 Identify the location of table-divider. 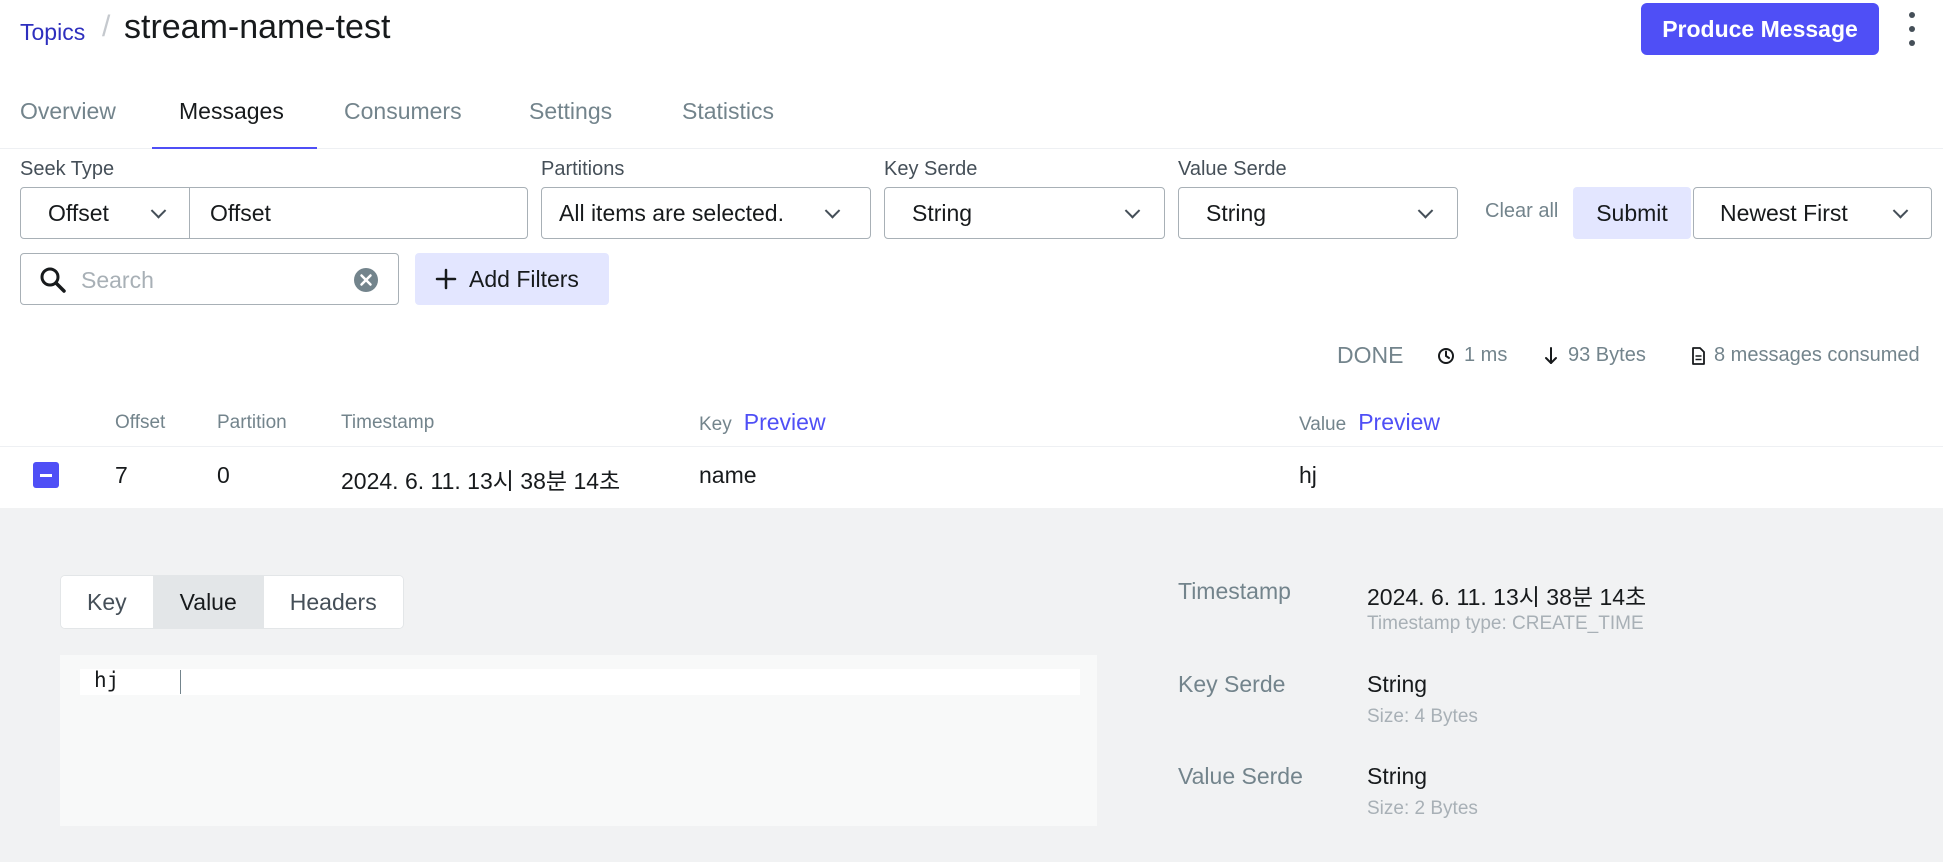
(971, 446).